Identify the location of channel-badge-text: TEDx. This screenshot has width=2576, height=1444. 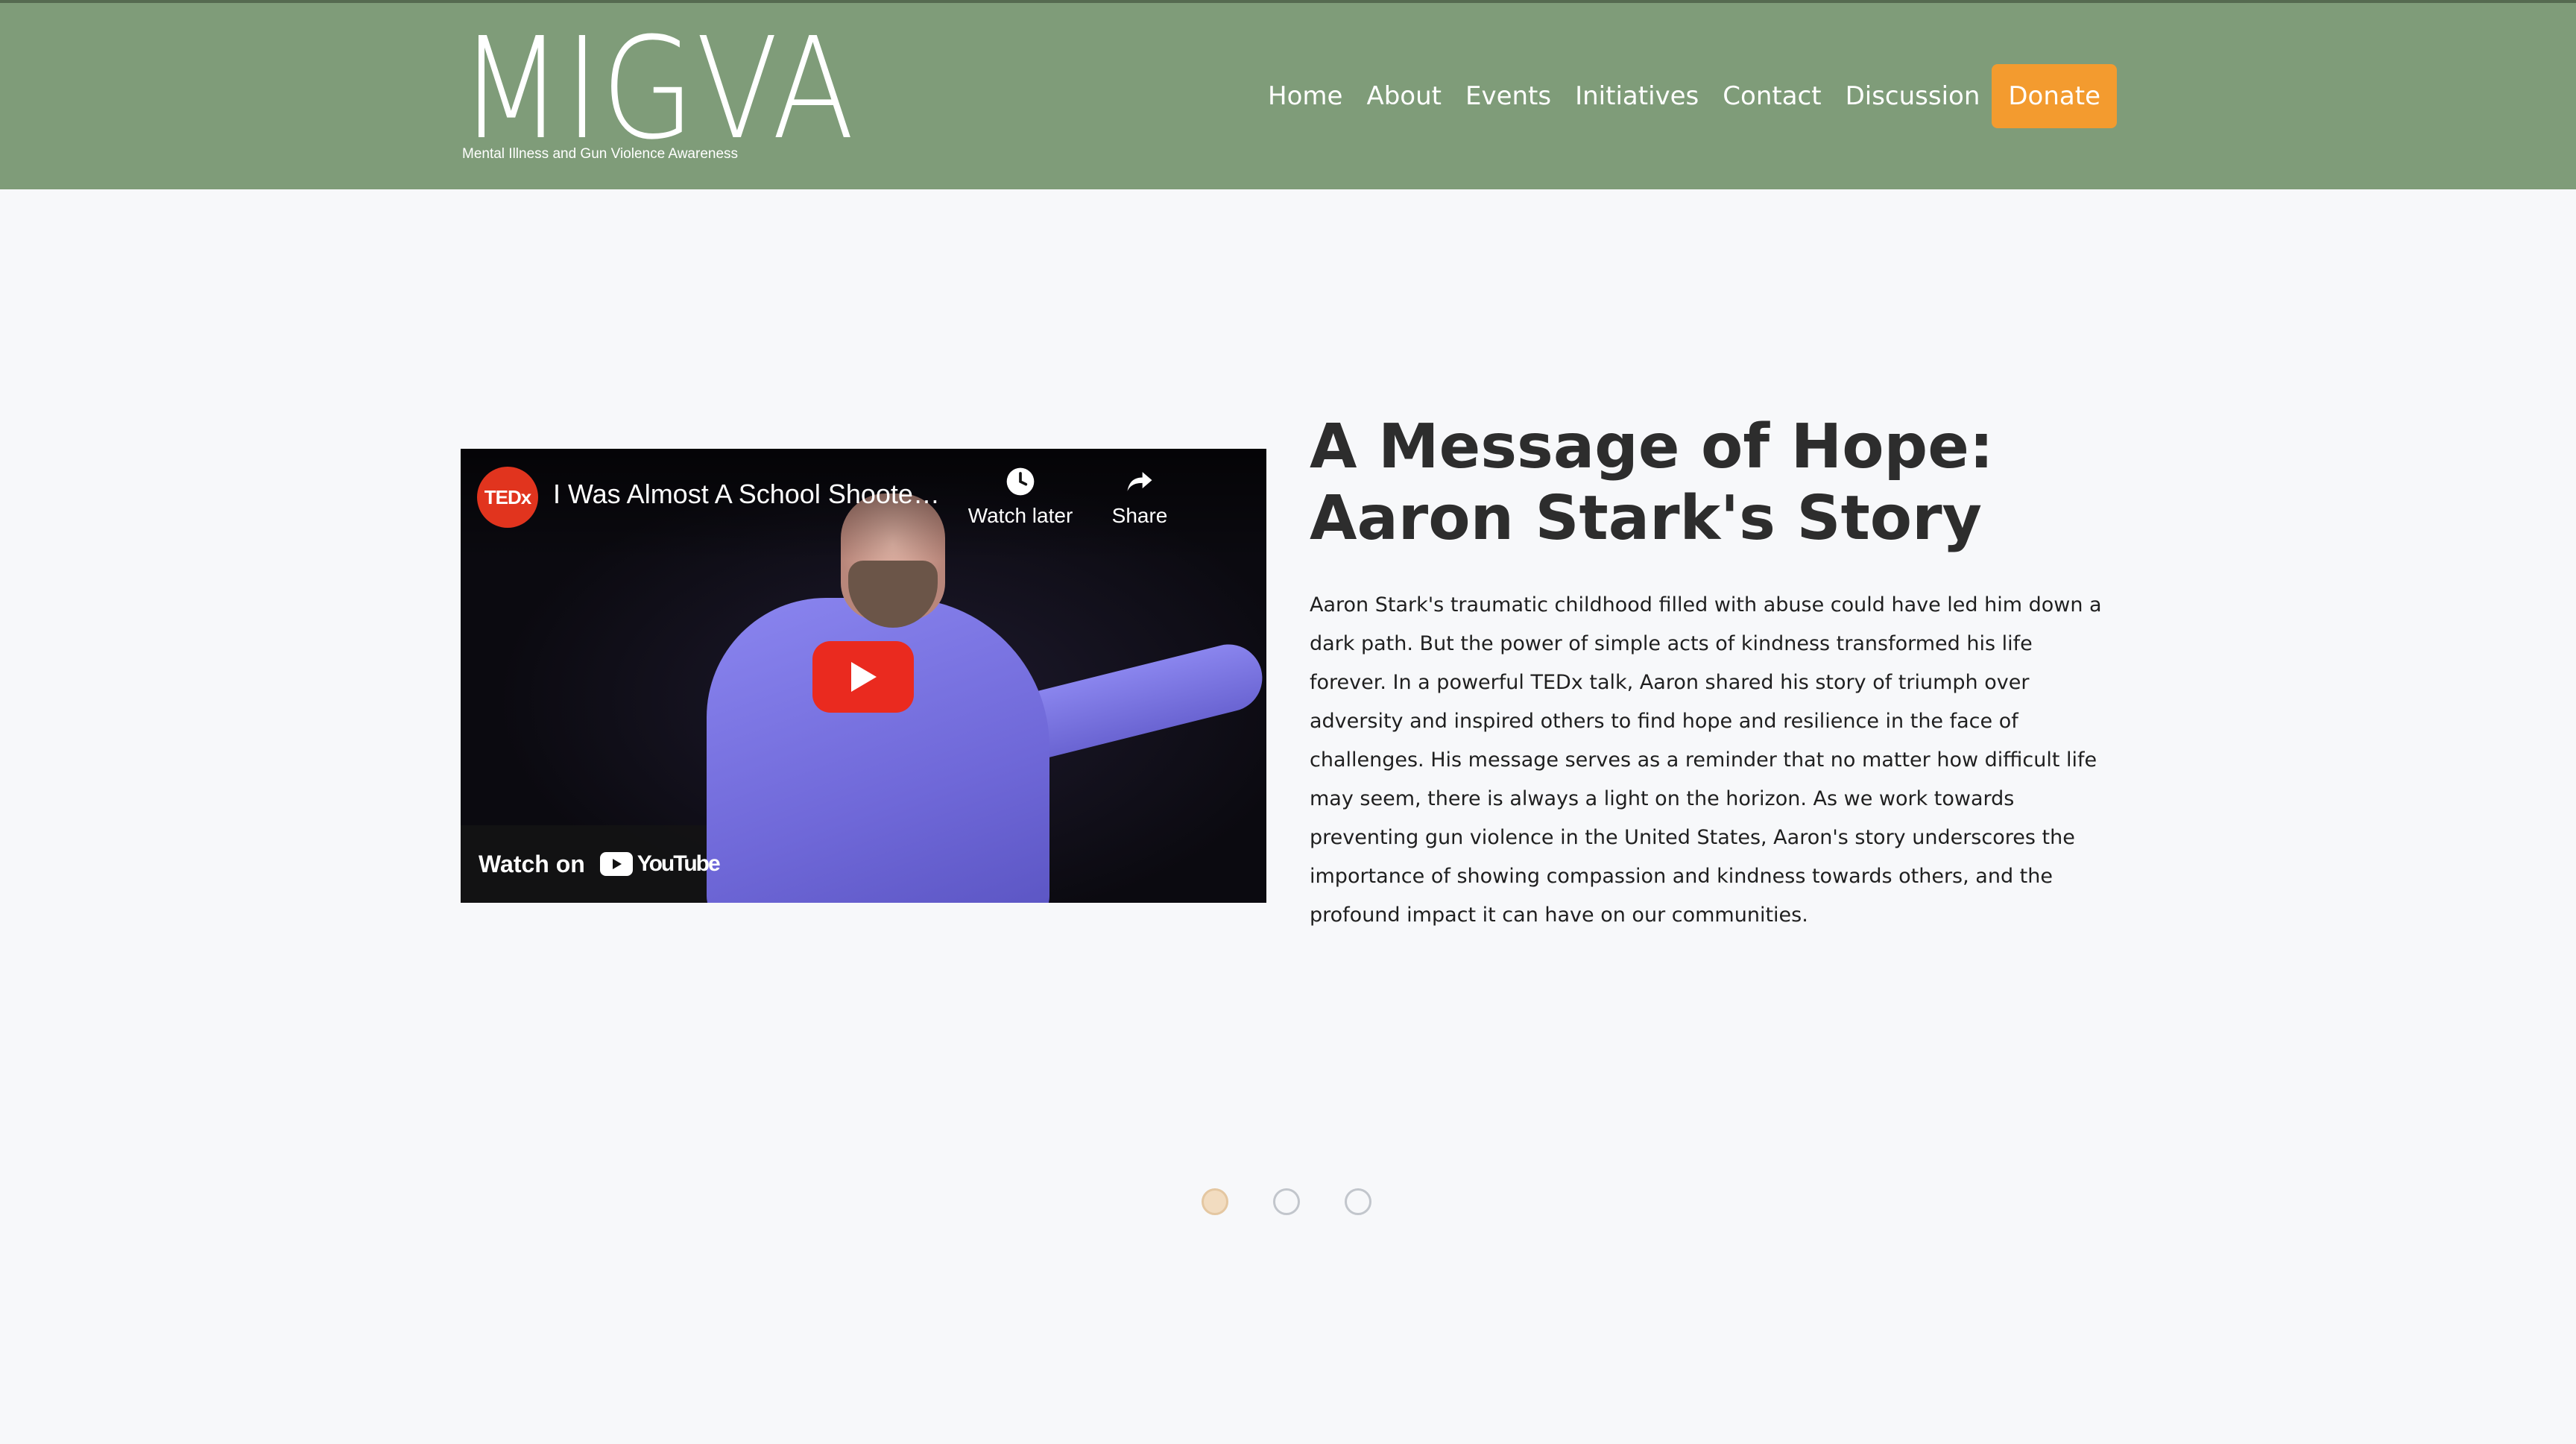
(508, 496).